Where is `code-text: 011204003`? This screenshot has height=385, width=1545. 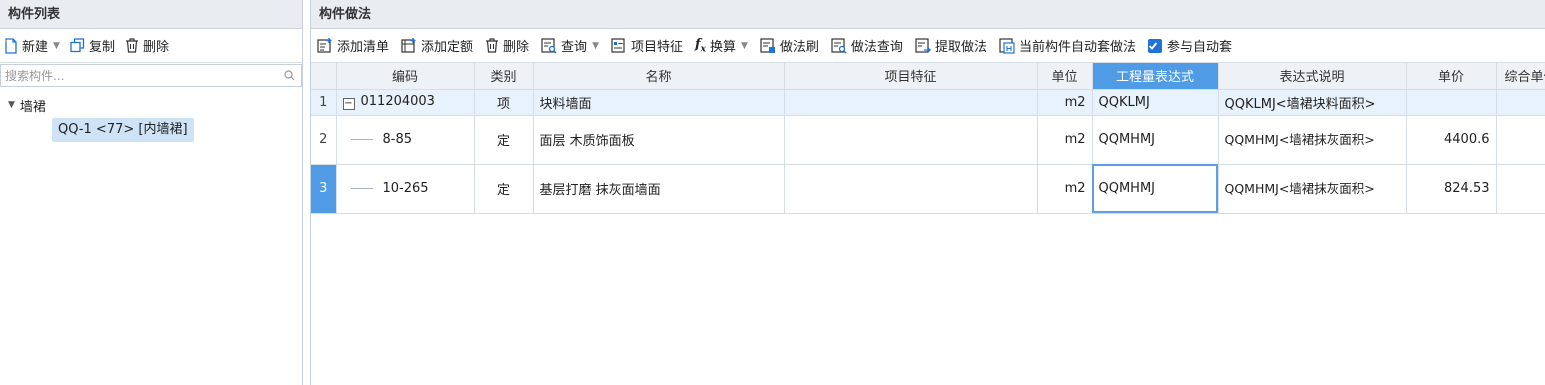 code-text: 011204003 is located at coordinates (397, 101).